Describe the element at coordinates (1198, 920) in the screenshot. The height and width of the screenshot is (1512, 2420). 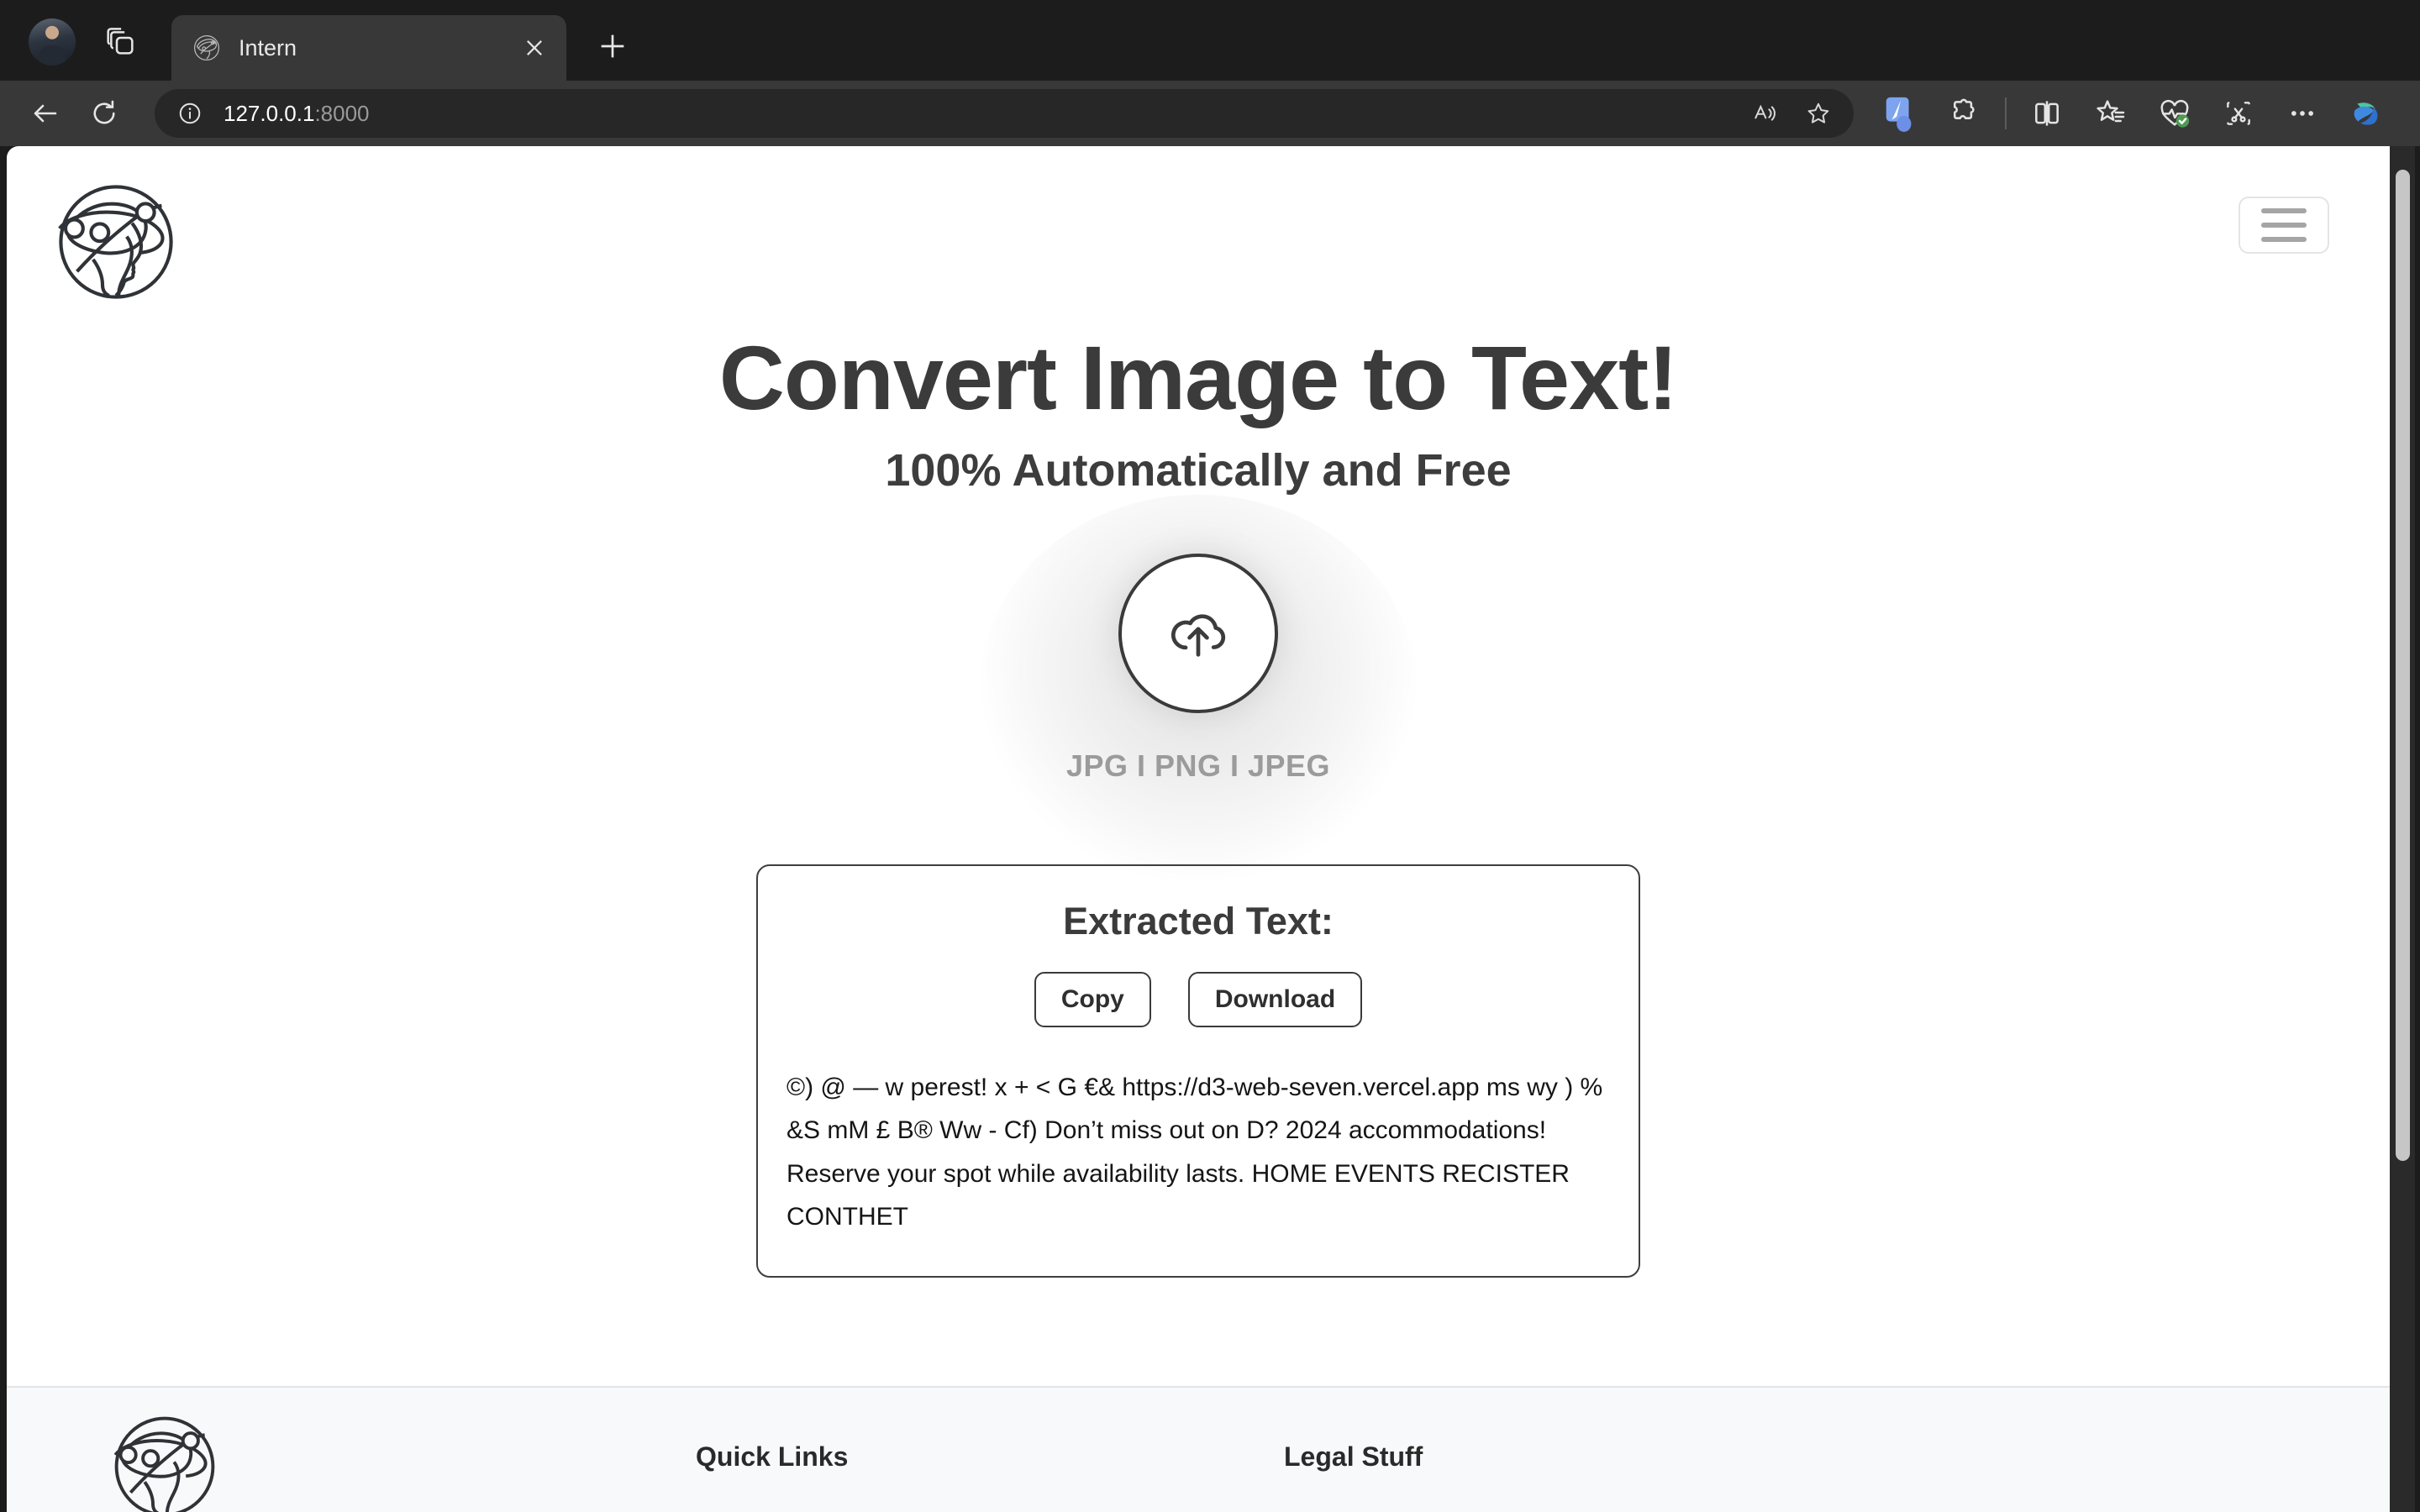
I see `extracted-text-title: Extracted Text:` at that location.